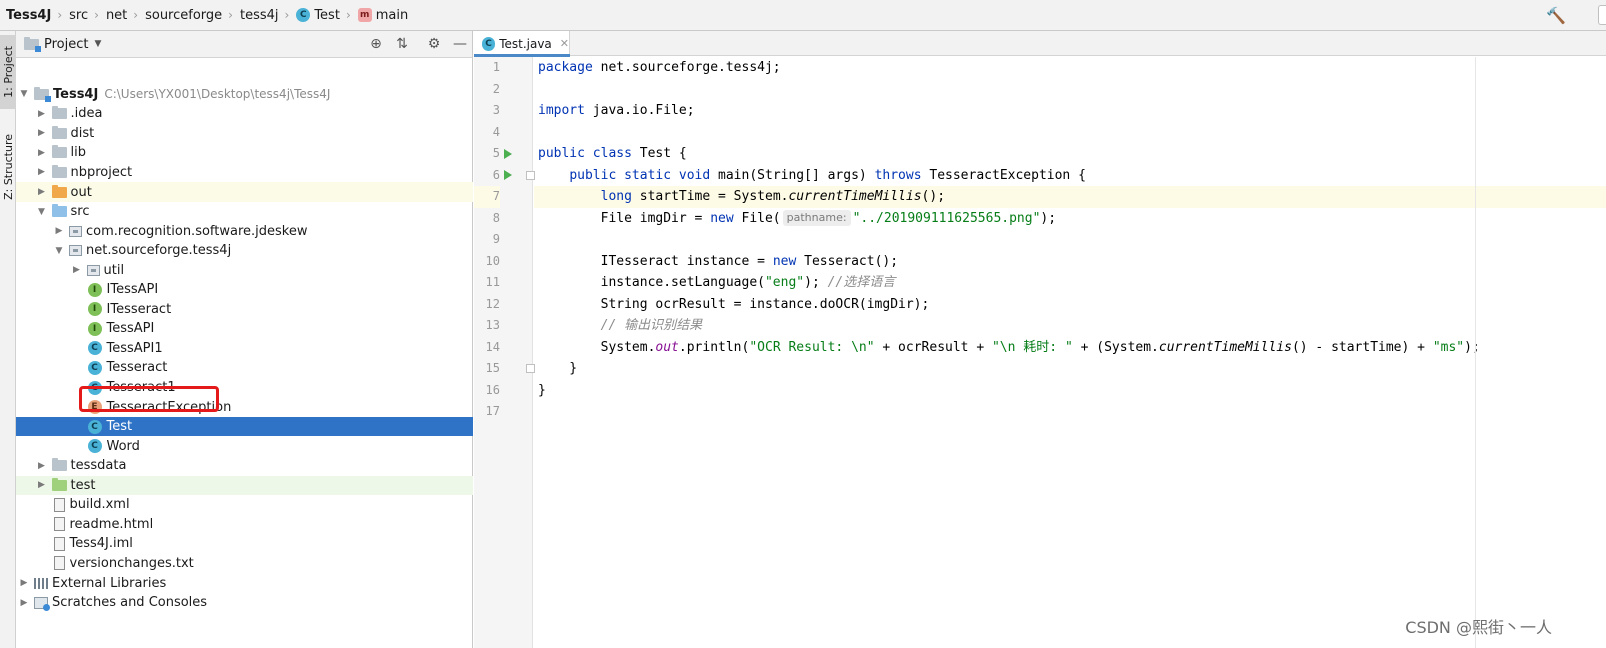  I want to click on test-folder-icon, so click(59, 484).